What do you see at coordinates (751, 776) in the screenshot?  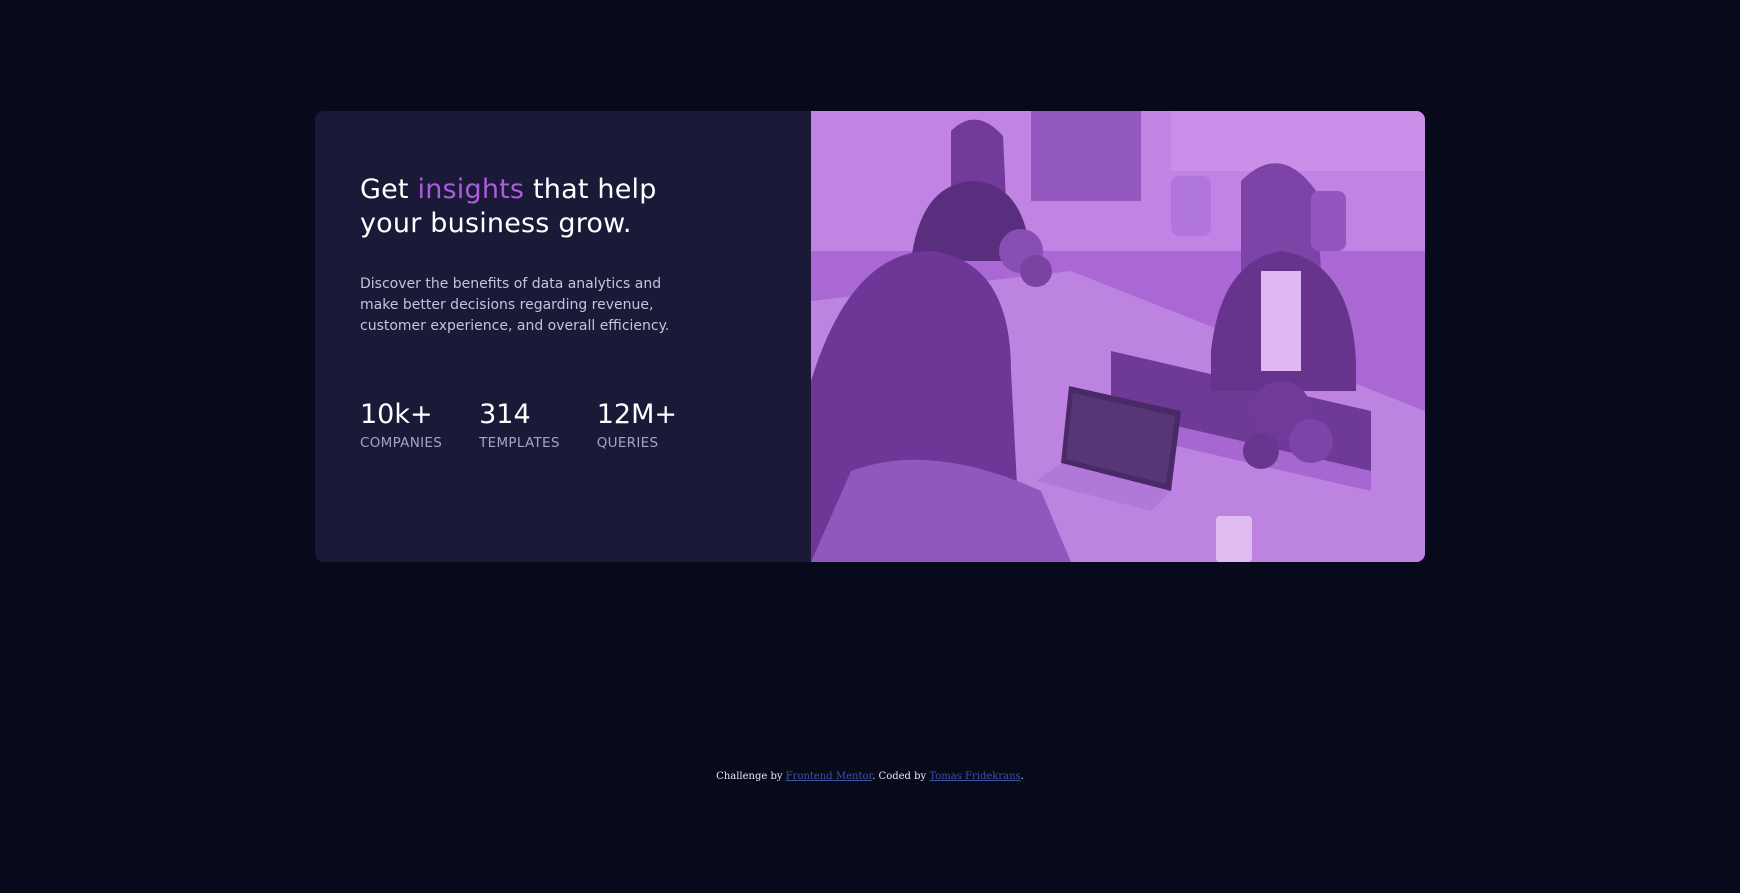 I see `footer-prefix: Challenge by` at bounding box center [751, 776].